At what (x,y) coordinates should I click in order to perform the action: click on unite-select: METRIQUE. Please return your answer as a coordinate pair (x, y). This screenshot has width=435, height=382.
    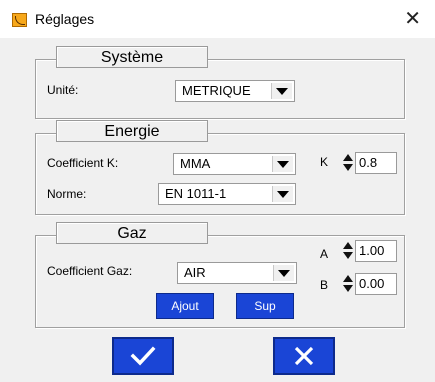
    Looking at the image, I should click on (235, 91).